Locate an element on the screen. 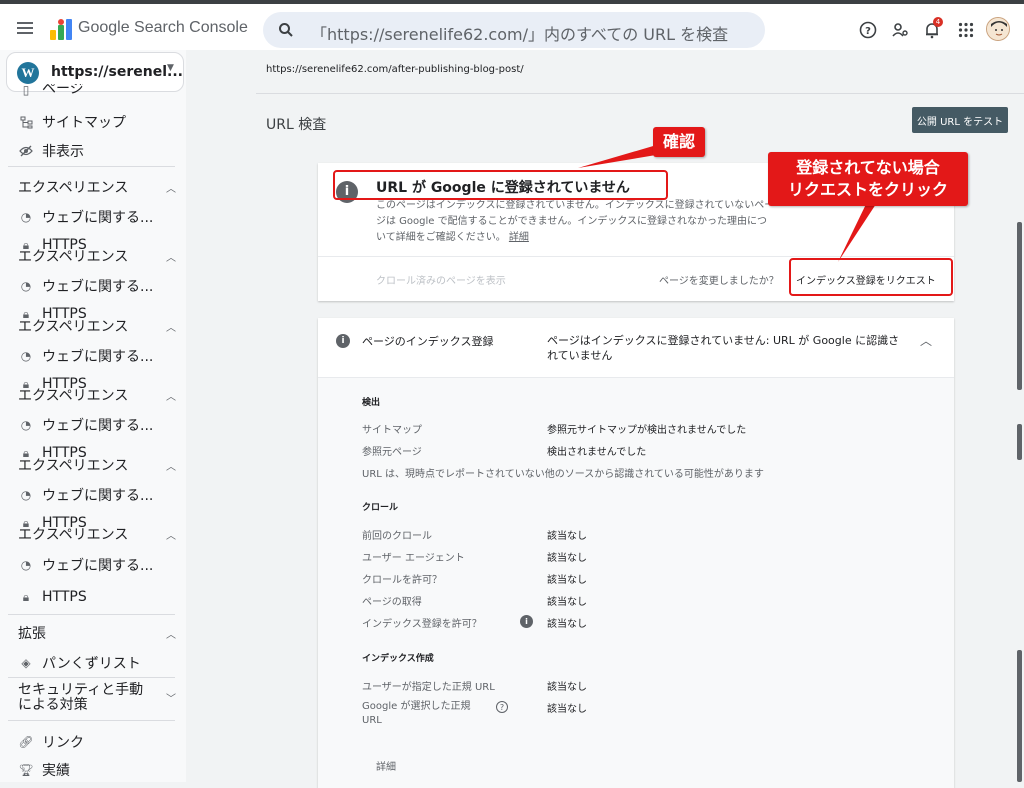 This screenshot has width=1024, height=788. confirm-callout: 確認 is located at coordinates (679, 142).